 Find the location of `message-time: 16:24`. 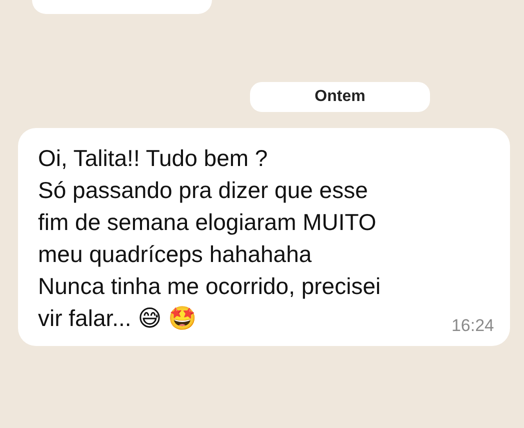

message-time: 16:24 is located at coordinates (472, 326).